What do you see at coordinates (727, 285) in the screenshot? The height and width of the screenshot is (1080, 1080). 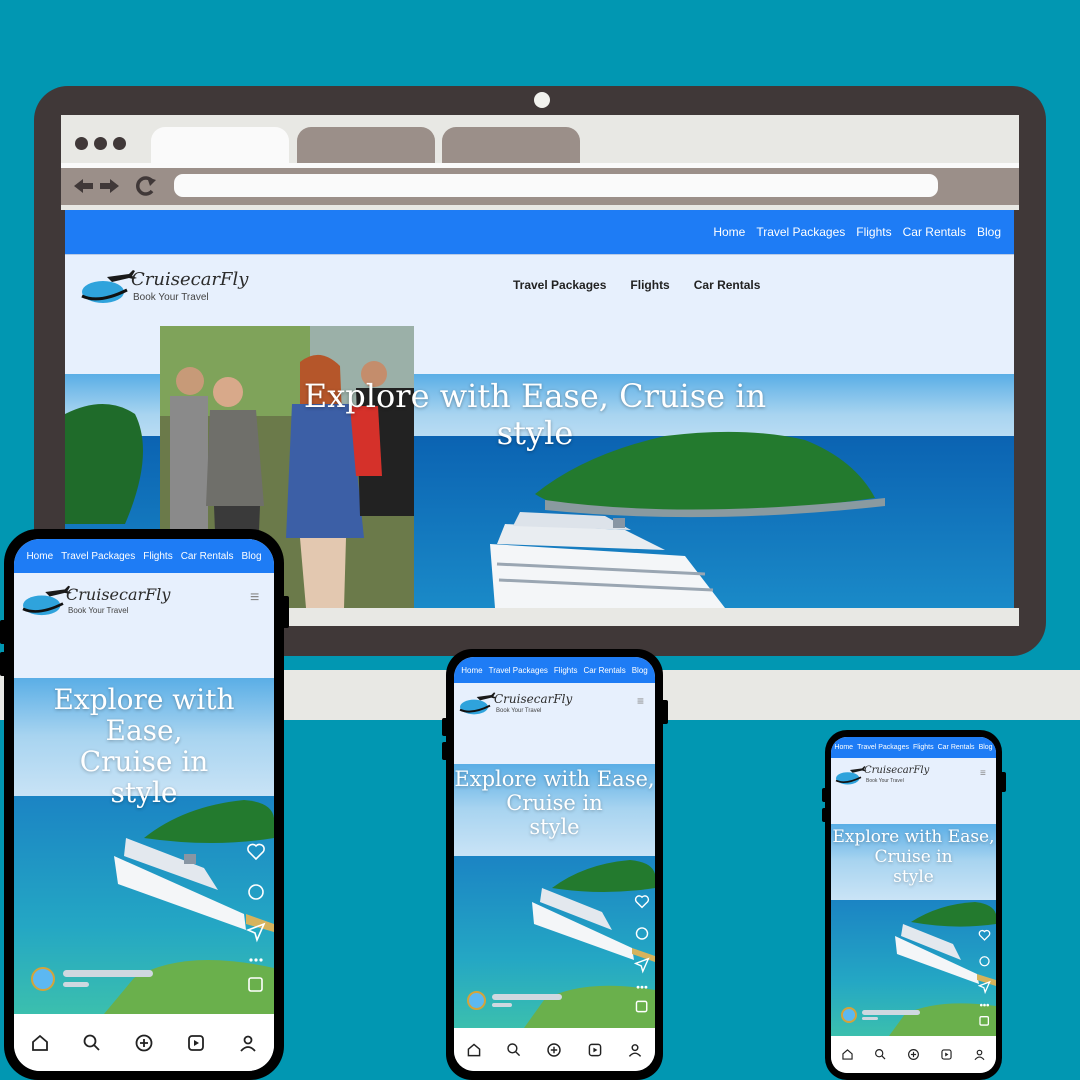 I see `main-nav-car-rentals: Car Rentals` at bounding box center [727, 285].